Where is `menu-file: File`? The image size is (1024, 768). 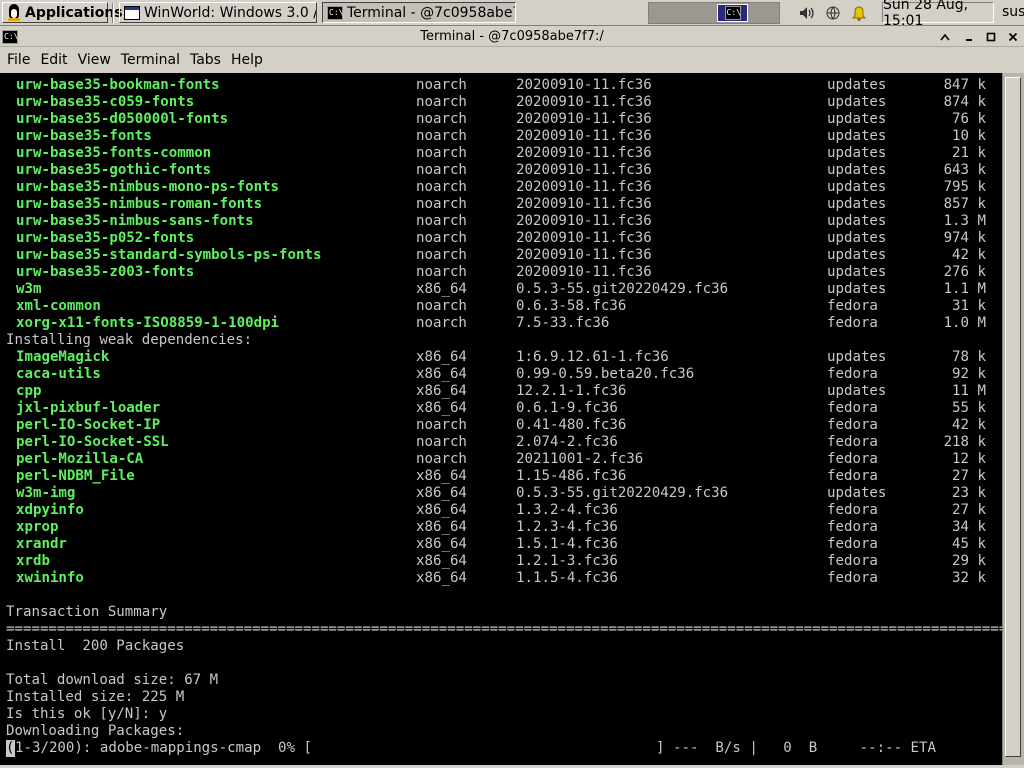
menu-file: File is located at coordinates (18, 60).